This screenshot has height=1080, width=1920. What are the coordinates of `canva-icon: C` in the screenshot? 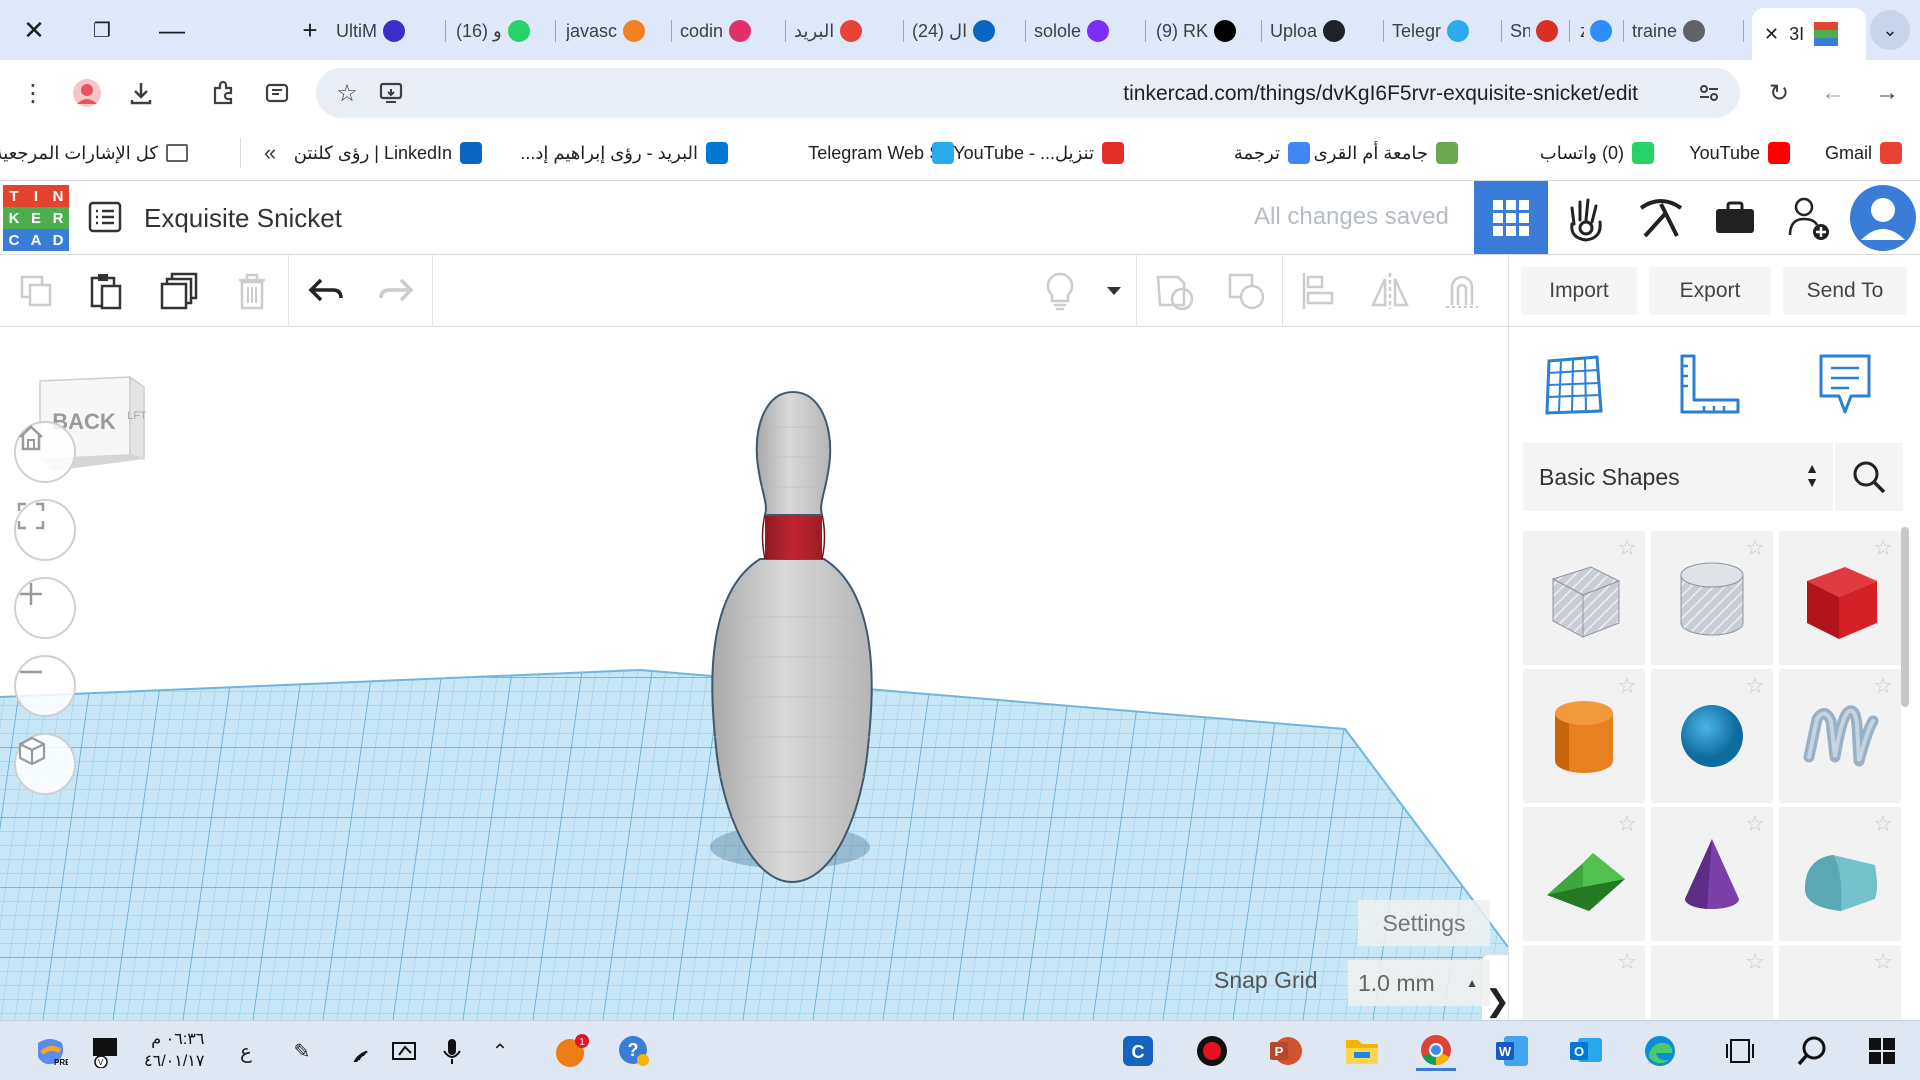 It's located at (1138, 1051).